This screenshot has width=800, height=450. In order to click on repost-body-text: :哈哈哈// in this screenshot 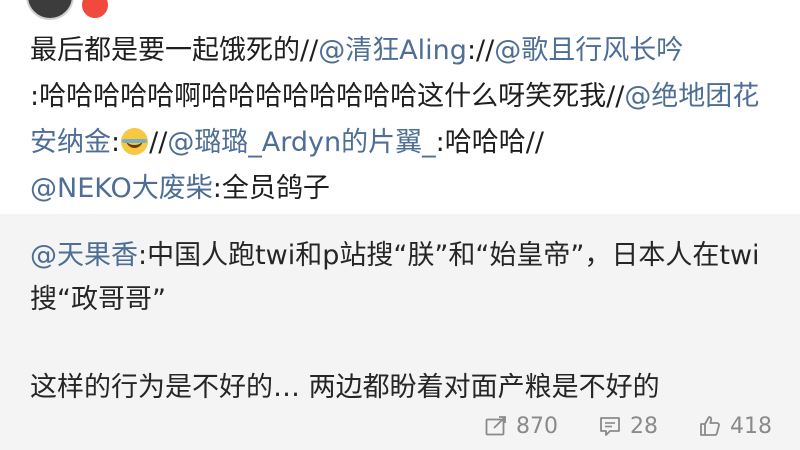, I will do `click(489, 142)`.